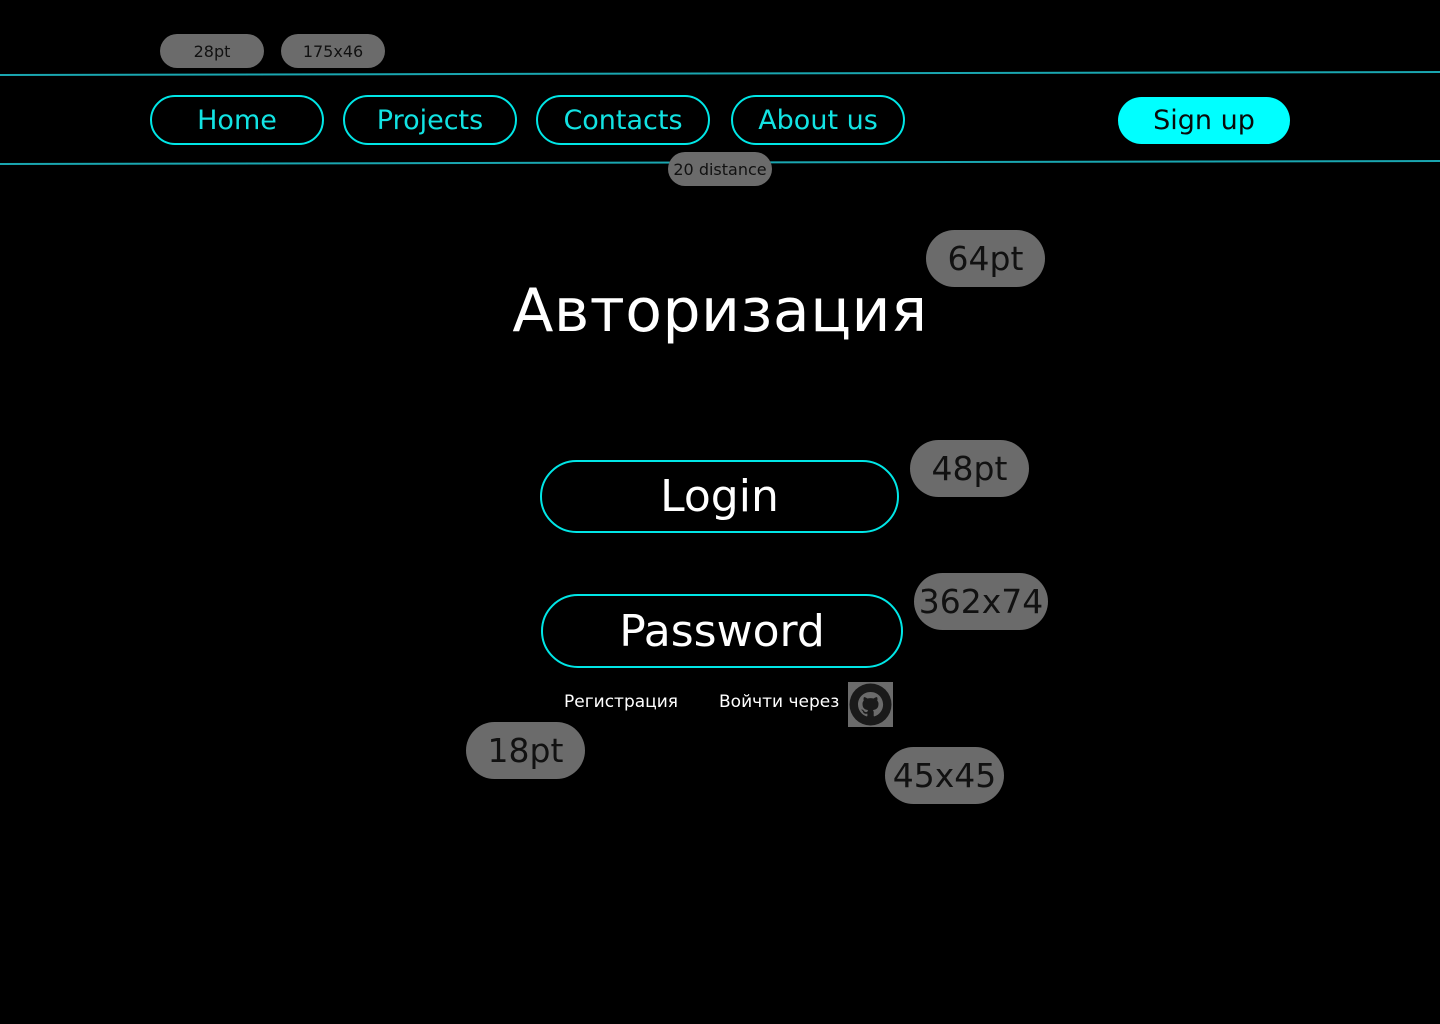 Image resolution: width=1440 pixels, height=1024 pixels. Describe the element at coordinates (430, 120) in the screenshot. I see `nav-projects-button: Projects` at that location.